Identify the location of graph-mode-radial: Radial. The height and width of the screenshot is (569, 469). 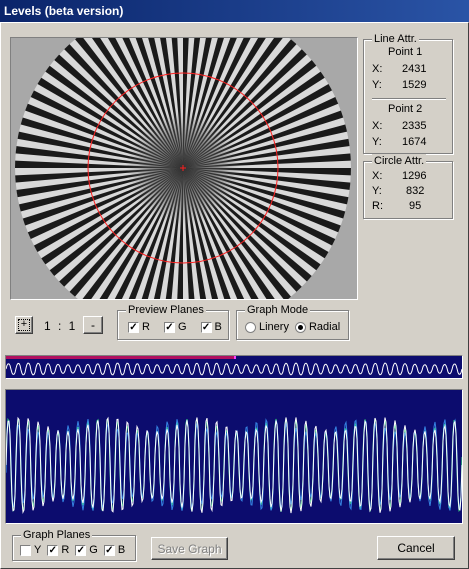
(317, 327).